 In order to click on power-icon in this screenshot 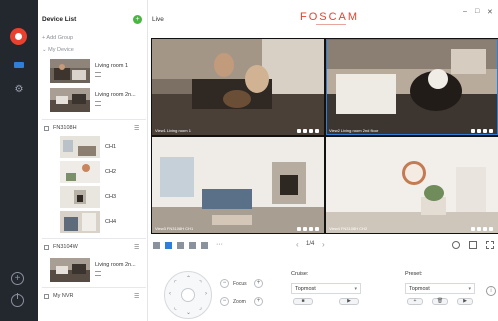, I will do `click(17, 300)`.